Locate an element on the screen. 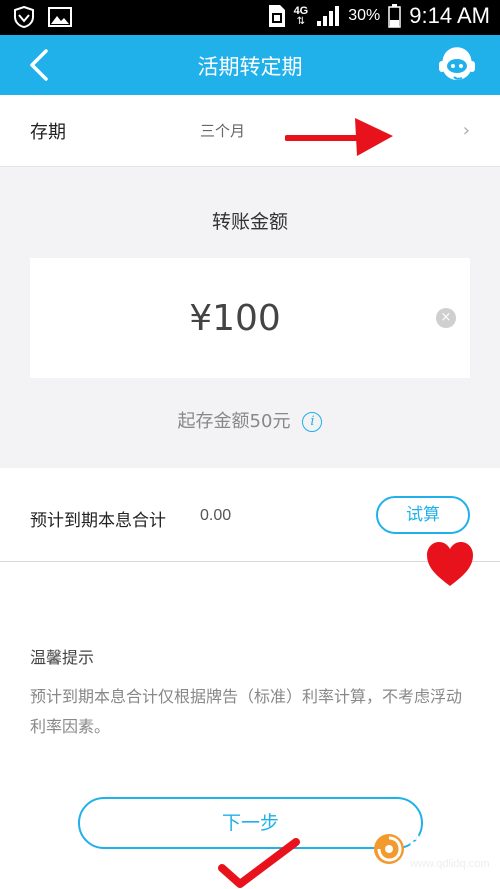 The height and width of the screenshot is (889, 500). sim-card-icon is located at coordinates (276, 16).